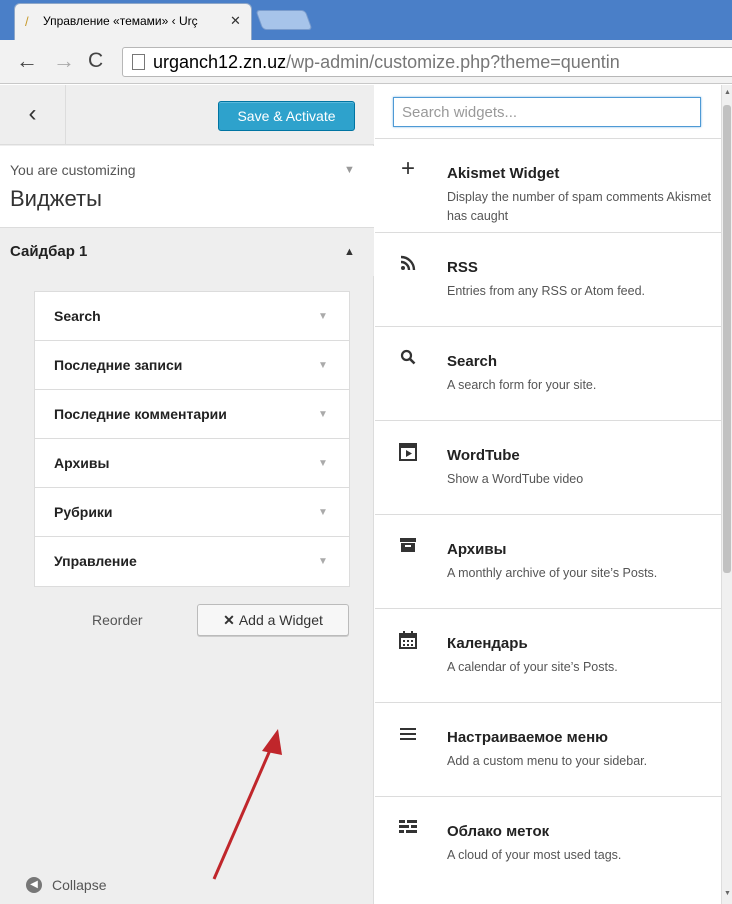 The height and width of the screenshot is (904, 732). What do you see at coordinates (547, 112) in the screenshot?
I see `search-widgets-input` at bounding box center [547, 112].